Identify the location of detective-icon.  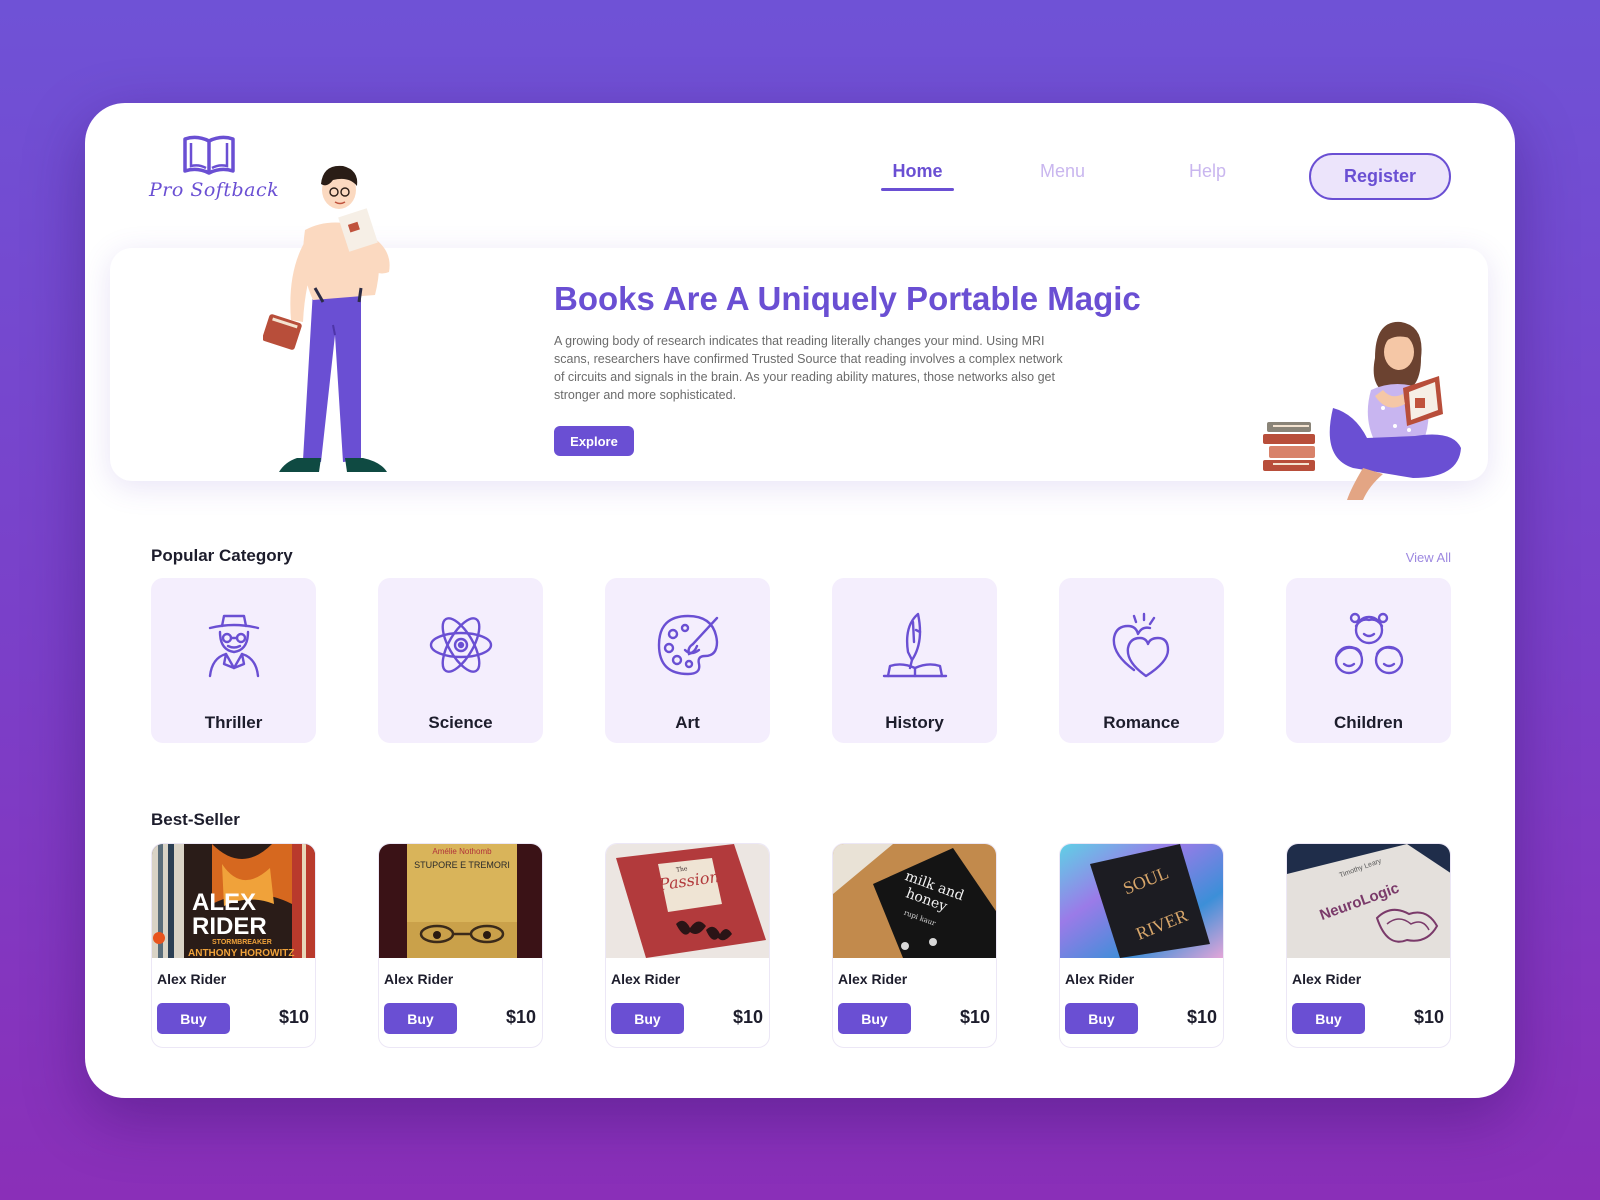
(233, 646).